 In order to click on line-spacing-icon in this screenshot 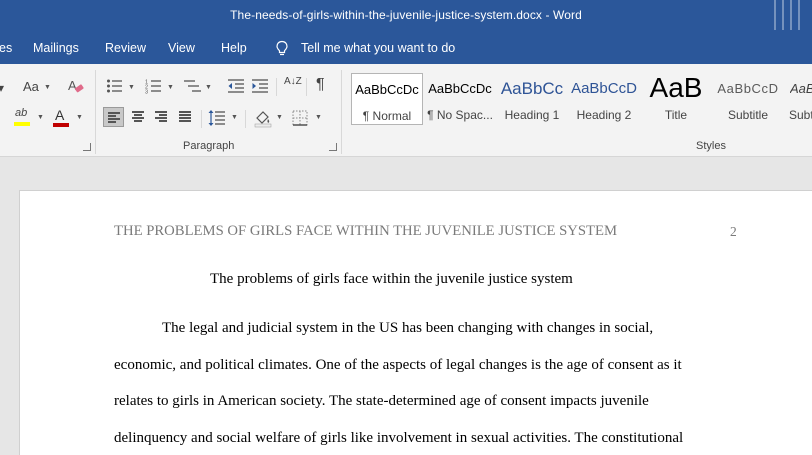, I will do `click(217, 118)`.